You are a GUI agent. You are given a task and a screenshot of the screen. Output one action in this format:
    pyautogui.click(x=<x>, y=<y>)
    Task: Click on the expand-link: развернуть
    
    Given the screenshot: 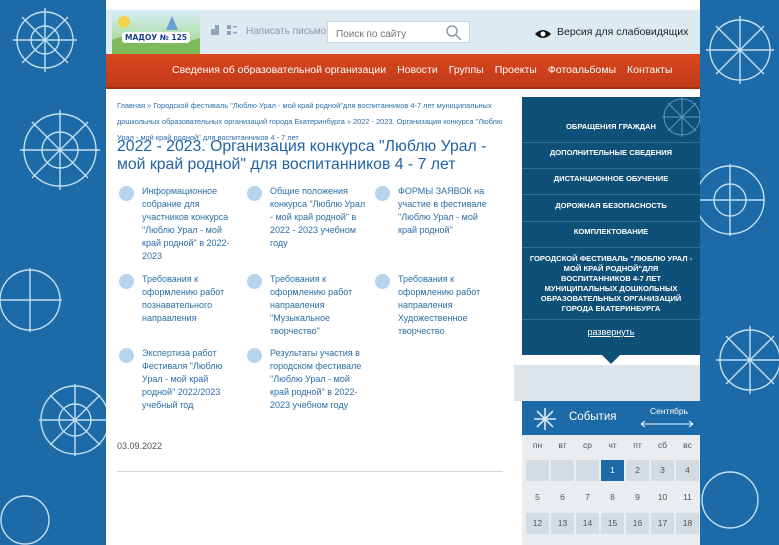 What is the action you would take?
    pyautogui.click(x=611, y=332)
    